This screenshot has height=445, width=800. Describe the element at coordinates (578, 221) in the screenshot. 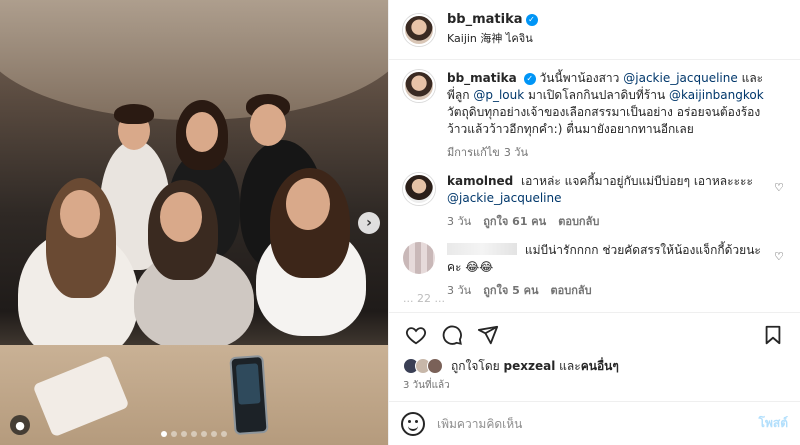

I see `reply-button: ตอบกลับ` at that location.